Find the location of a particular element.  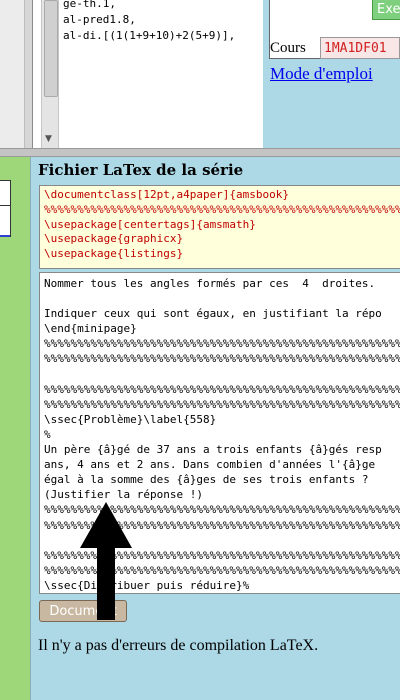

mode-emploi-link: Mode d'emploi is located at coordinates (321, 74).